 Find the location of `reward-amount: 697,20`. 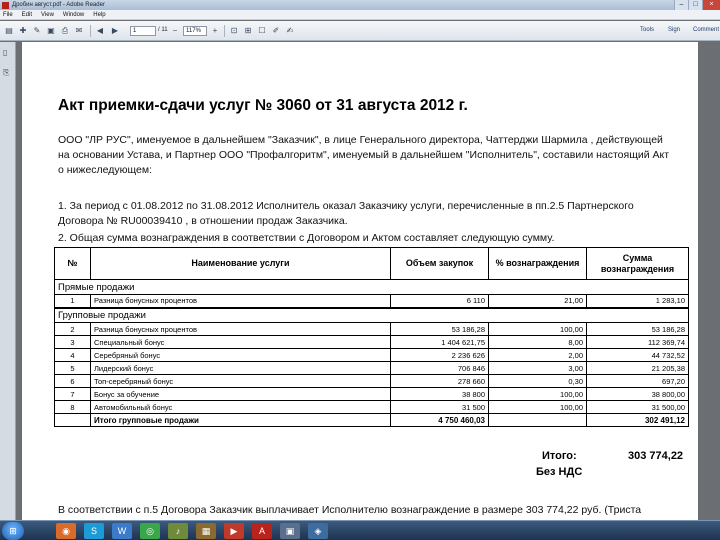

reward-amount: 697,20 is located at coordinates (637, 381).